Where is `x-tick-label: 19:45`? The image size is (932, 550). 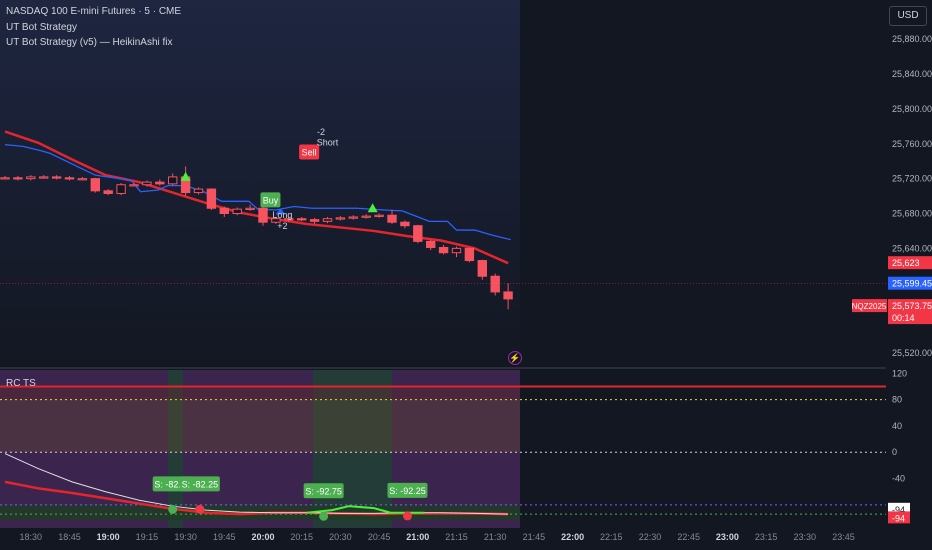 x-tick-label: 19:45 is located at coordinates (224, 537).